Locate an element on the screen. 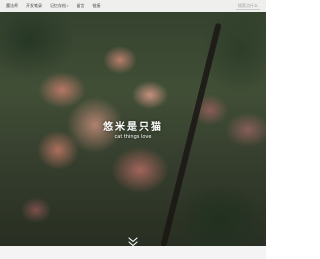 This screenshot has height=259, width=320. search-field: 搜索点什么 is located at coordinates (248, 6).